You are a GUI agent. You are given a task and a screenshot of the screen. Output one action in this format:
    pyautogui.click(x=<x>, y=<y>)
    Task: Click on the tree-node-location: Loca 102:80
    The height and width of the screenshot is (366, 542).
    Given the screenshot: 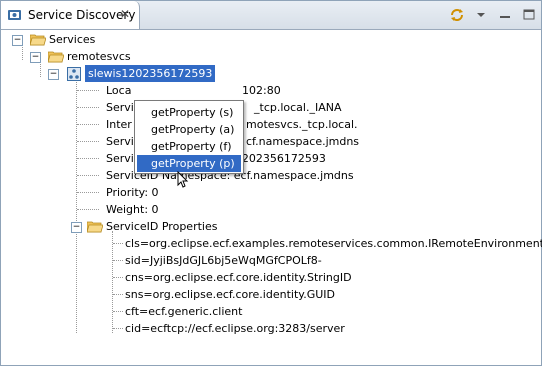 What is the action you would take?
    pyautogui.click(x=193, y=90)
    